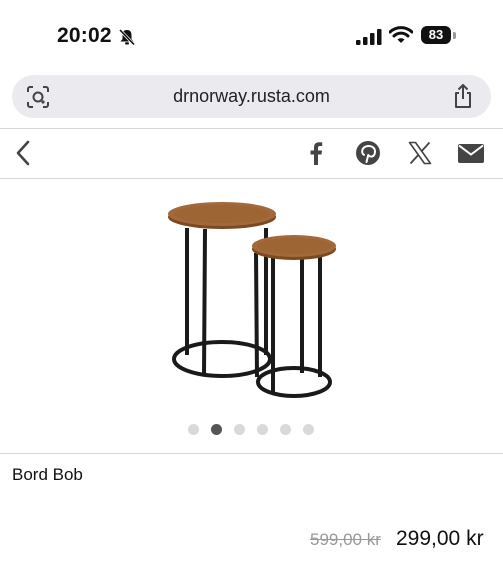 This screenshot has width=503, height=575. I want to click on bell-slash-icon, so click(127, 39).